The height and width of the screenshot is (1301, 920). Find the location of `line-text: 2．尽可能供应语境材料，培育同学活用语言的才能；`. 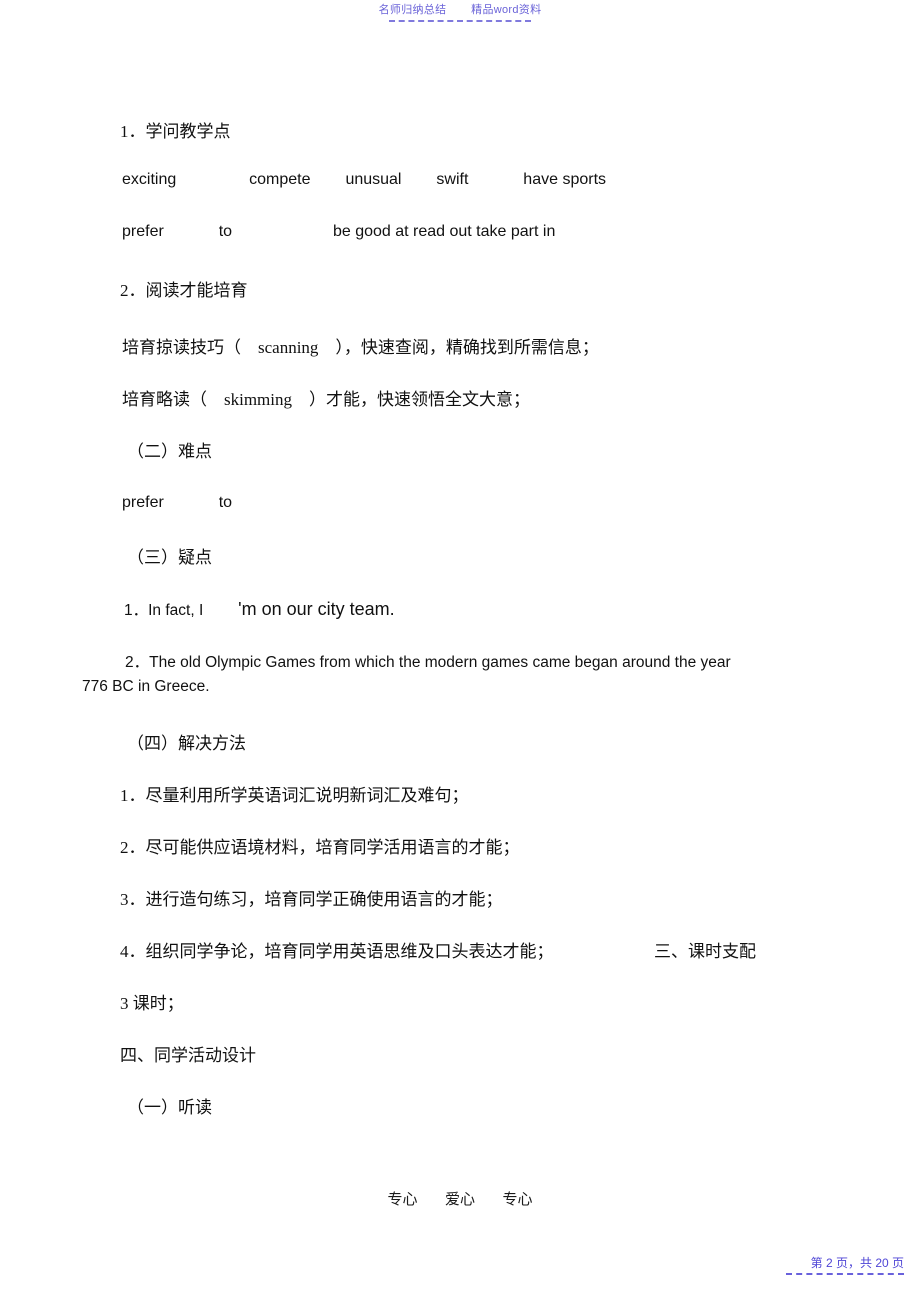

line-text: 2．尽可能供应语境材料，培育同学活用语言的才能； is located at coordinates (320, 847).